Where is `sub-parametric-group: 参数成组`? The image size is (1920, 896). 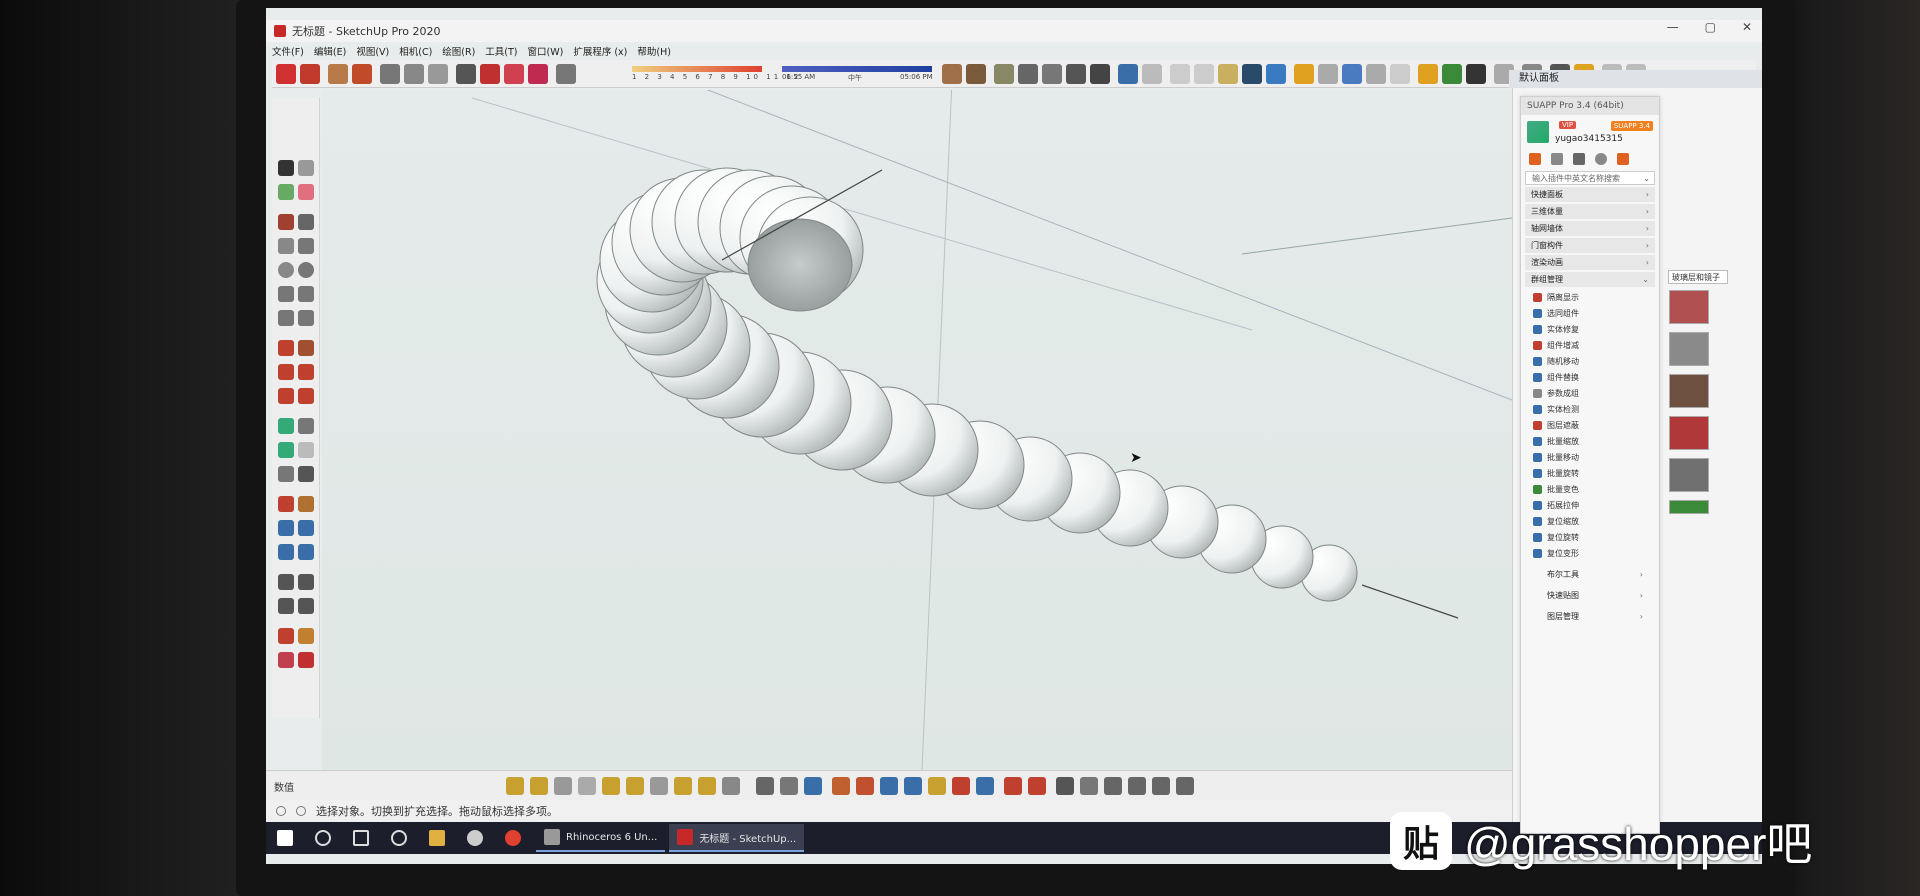
sub-parametric-group: 参数成组 is located at coordinates (1590, 393).